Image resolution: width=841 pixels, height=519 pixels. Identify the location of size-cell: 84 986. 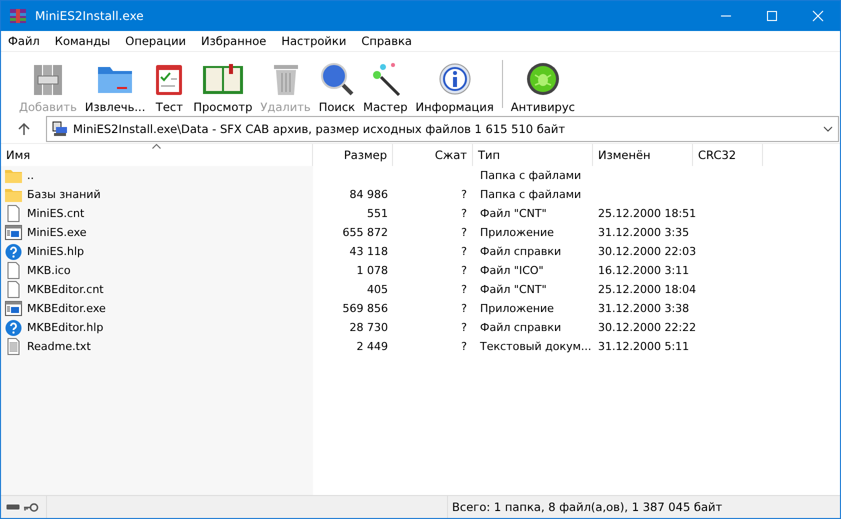
(369, 194).